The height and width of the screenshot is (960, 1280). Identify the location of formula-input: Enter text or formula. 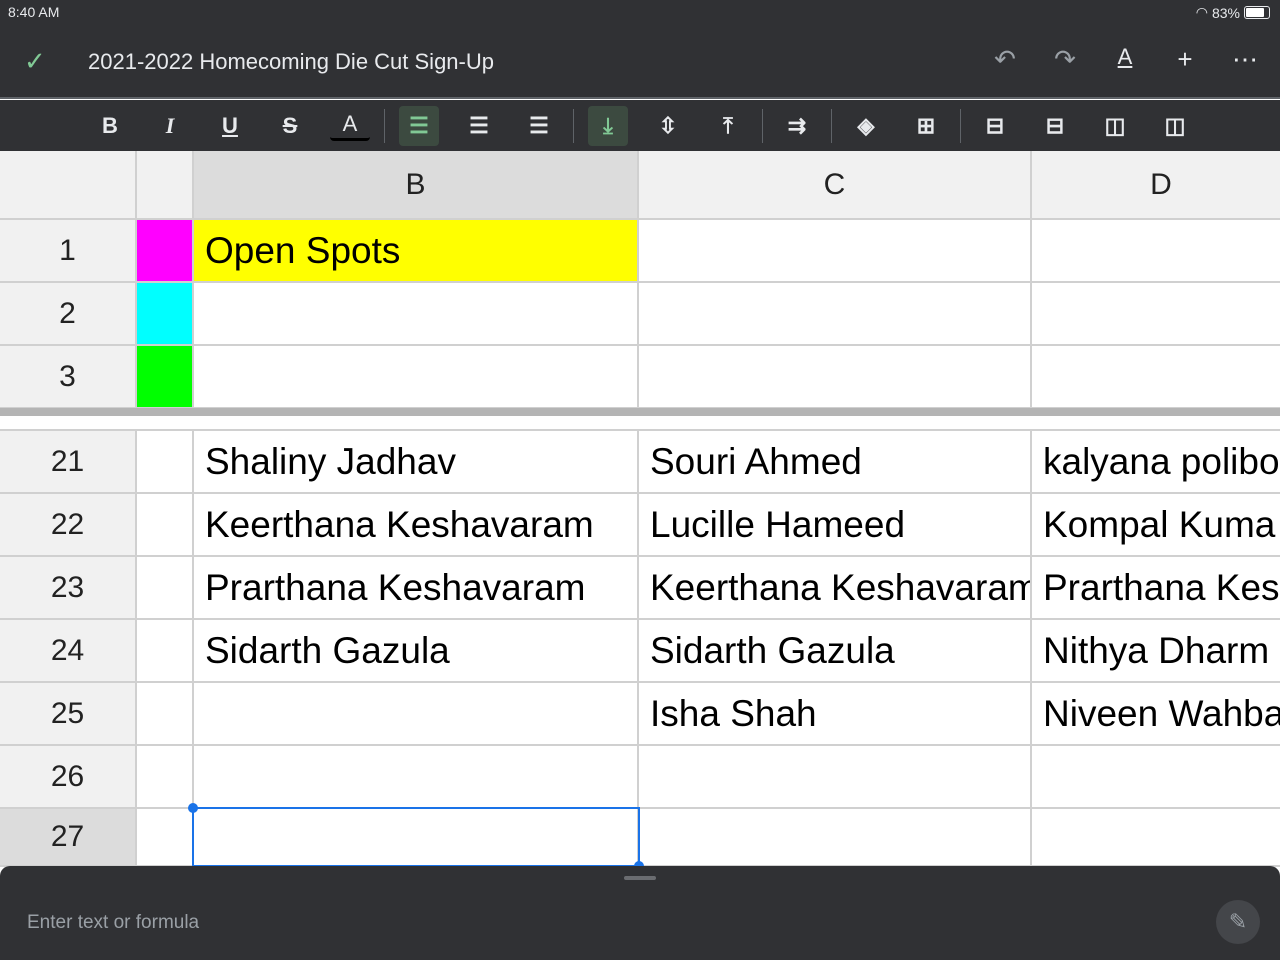
(113, 923).